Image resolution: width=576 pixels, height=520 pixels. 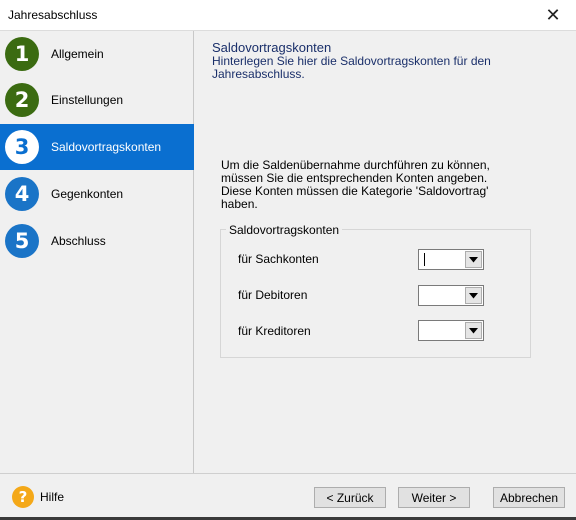 What do you see at coordinates (553, 15) in the screenshot?
I see `close-icon: ✕` at bounding box center [553, 15].